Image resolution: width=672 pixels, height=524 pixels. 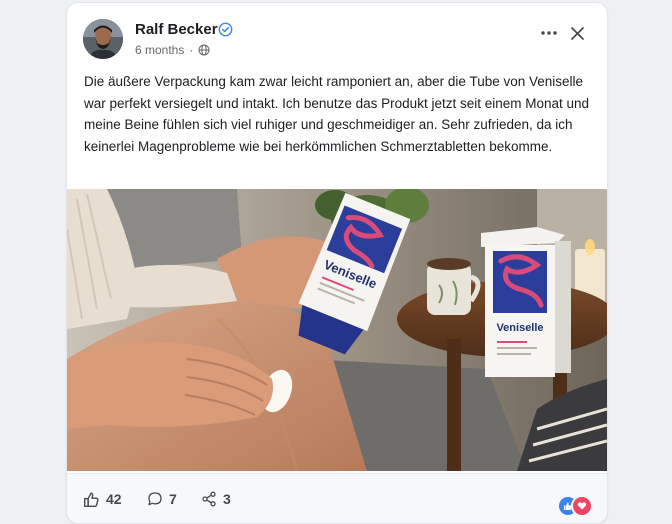 What do you see at coordinates (519, 328) in the screenshot?
I see `box-brand-label: Veniselle` at bounding box center [519, 328].